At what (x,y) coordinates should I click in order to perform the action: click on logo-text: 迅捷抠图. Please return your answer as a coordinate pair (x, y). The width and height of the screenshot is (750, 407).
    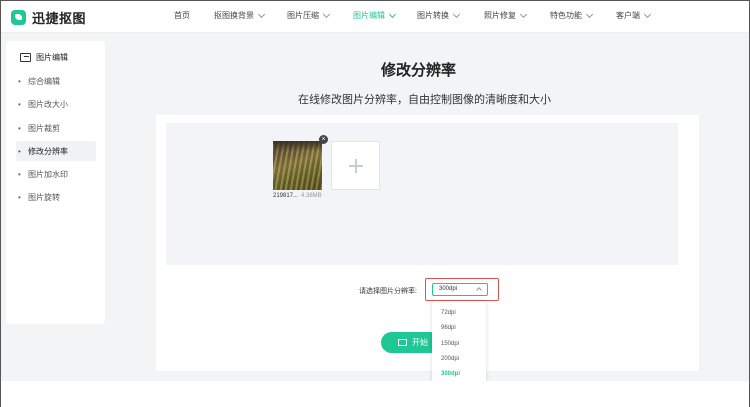
    Looking at the image, I should click on (59, 18).